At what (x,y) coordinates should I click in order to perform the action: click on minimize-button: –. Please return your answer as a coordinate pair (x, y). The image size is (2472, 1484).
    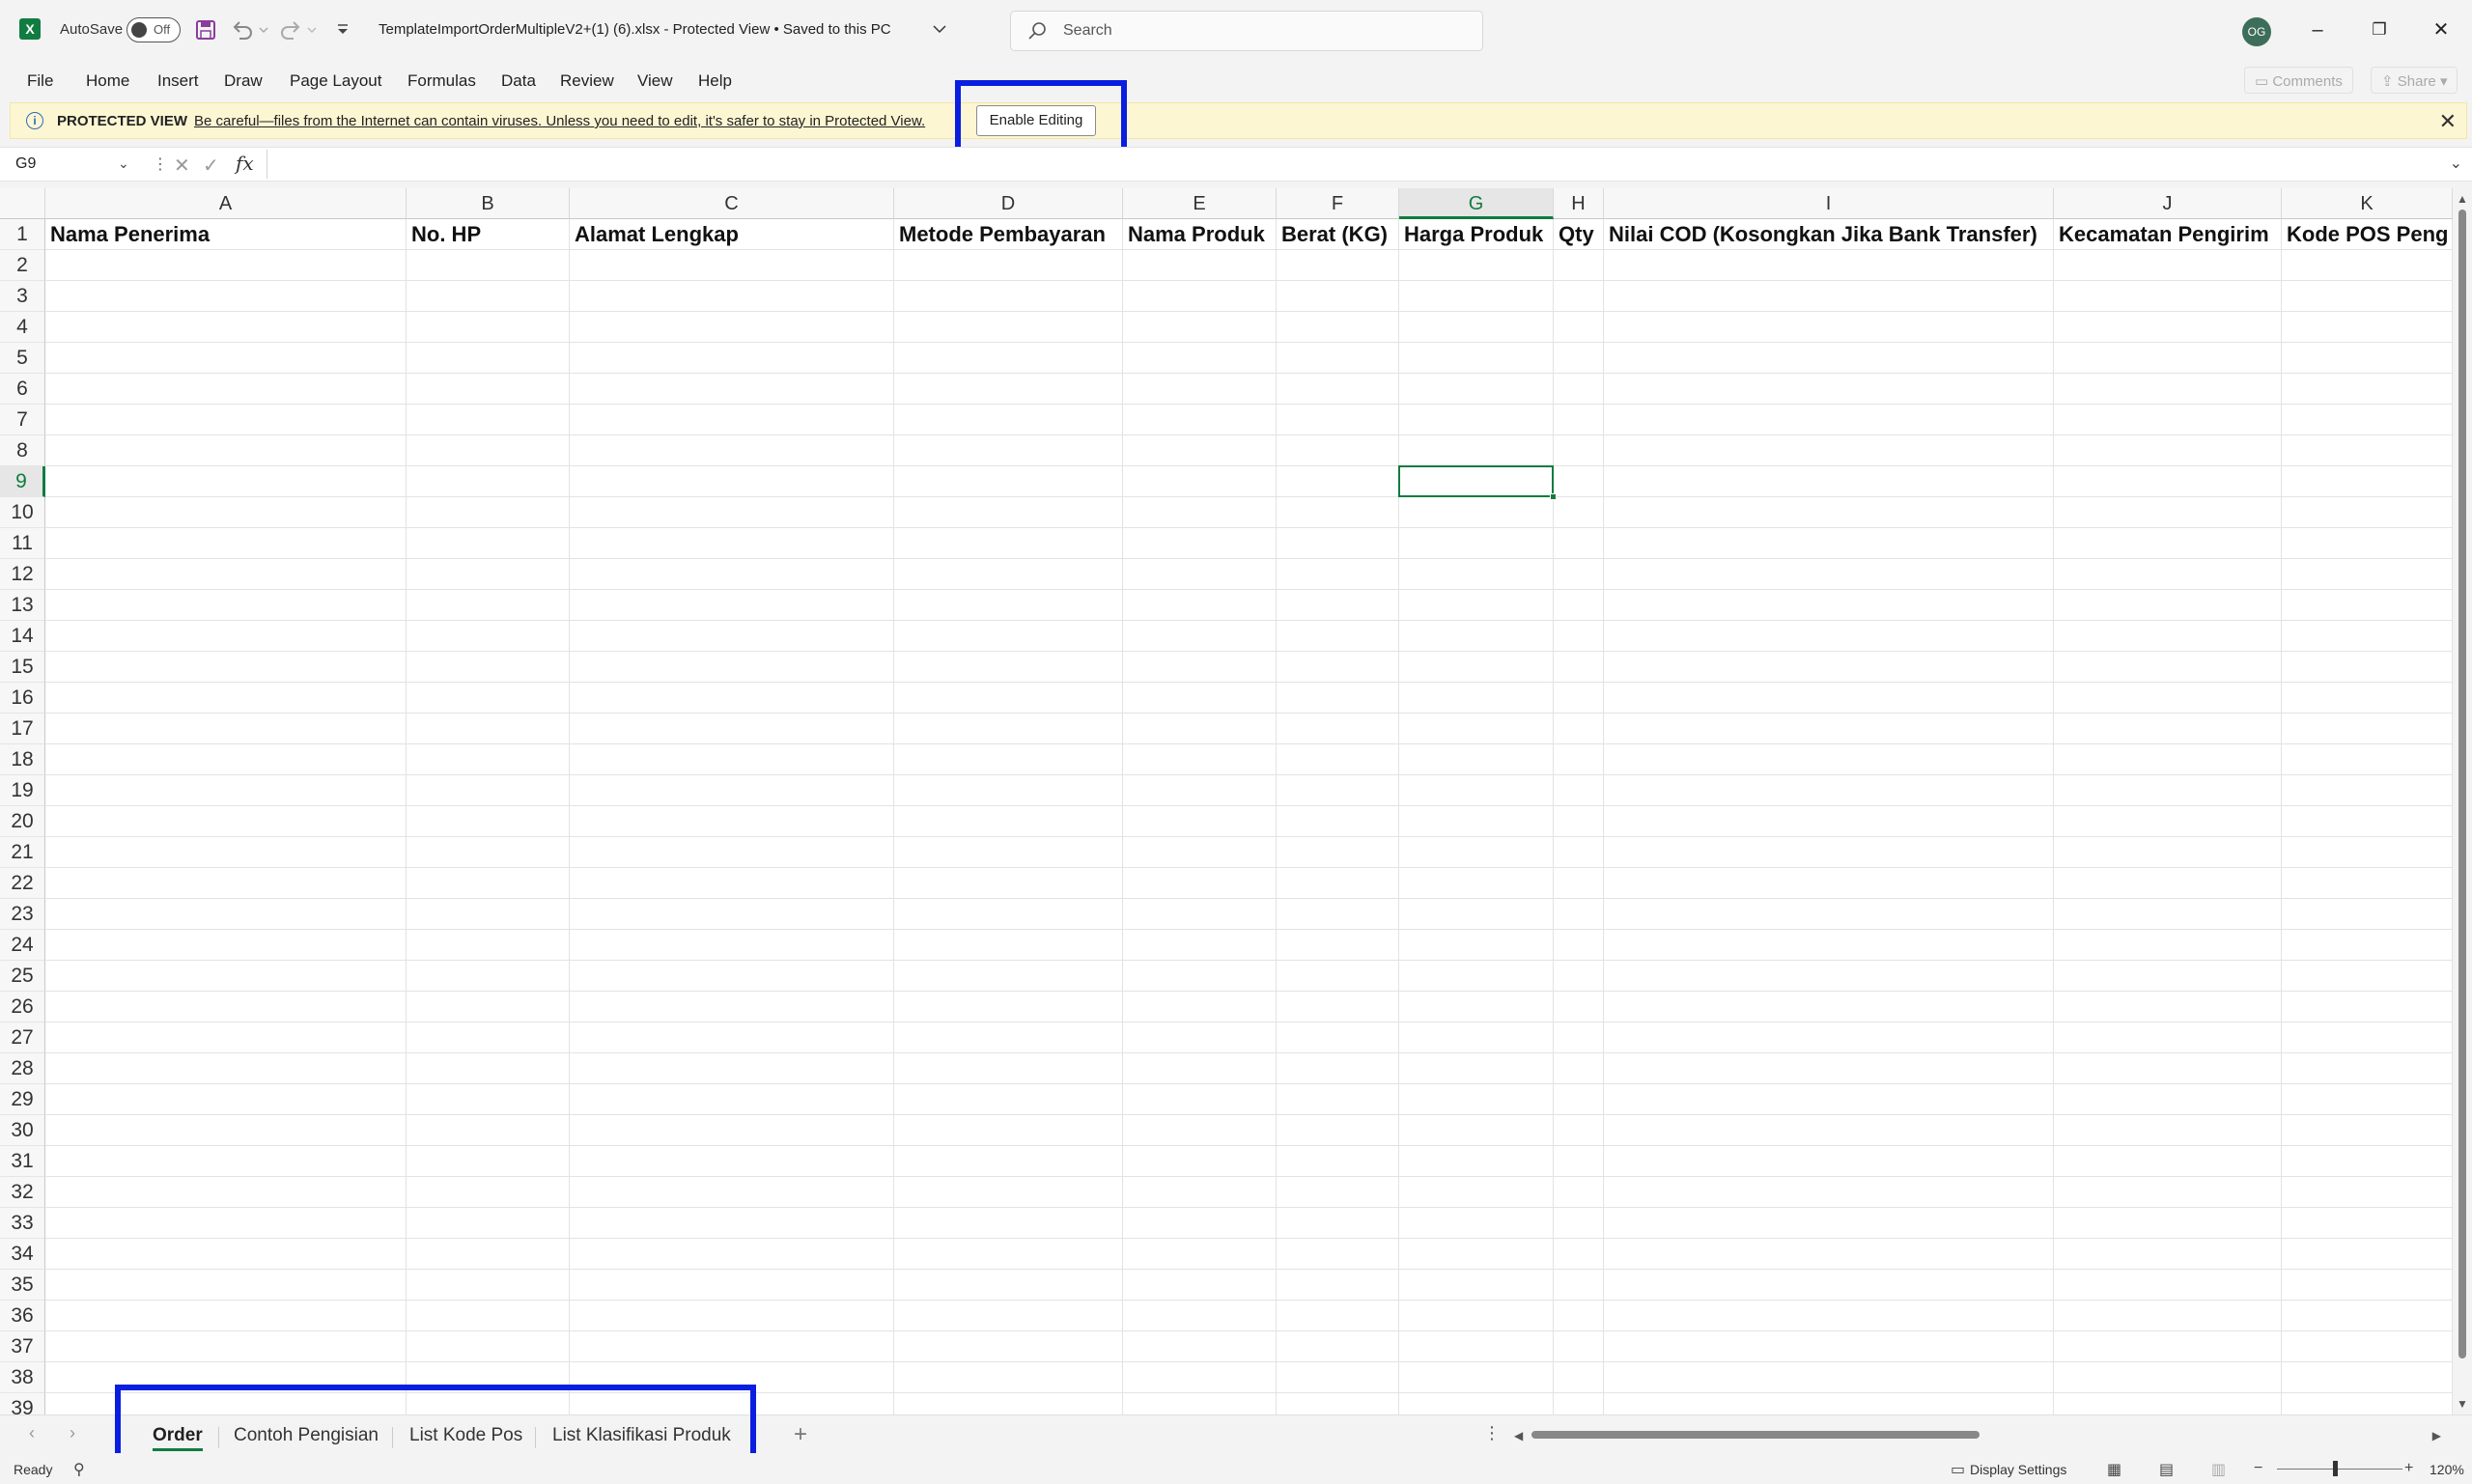
    Looking at the image, I should click on (2317, 30).